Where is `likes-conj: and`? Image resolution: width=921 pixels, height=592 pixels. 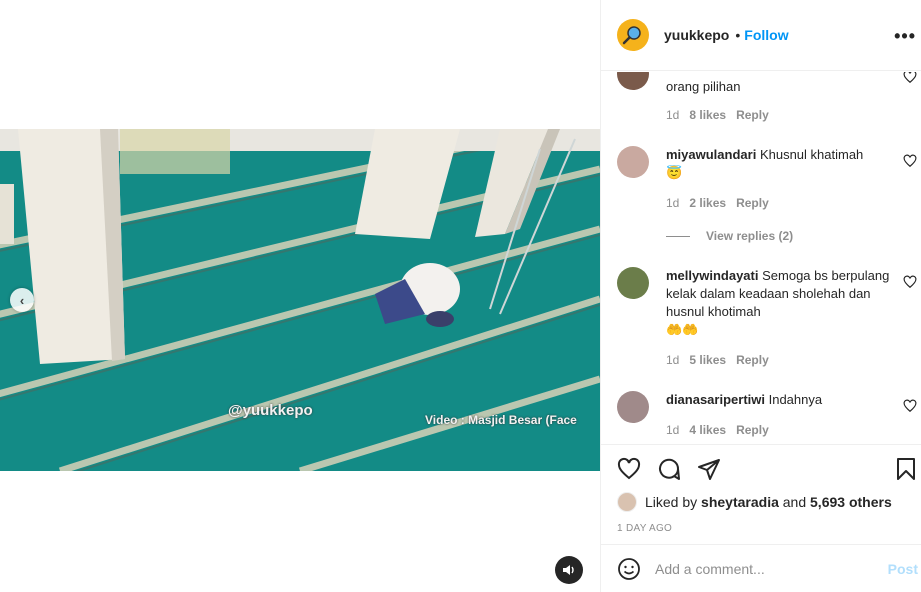 likes-conj: and is located at coordinates (794, 502).